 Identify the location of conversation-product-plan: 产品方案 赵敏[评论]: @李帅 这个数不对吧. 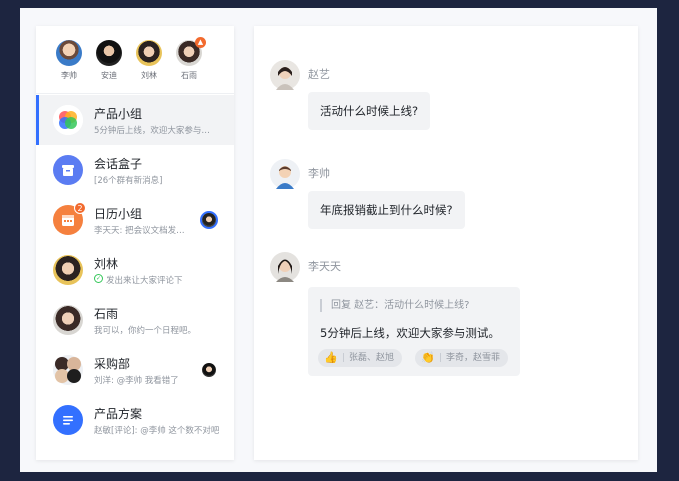
(135, 420).